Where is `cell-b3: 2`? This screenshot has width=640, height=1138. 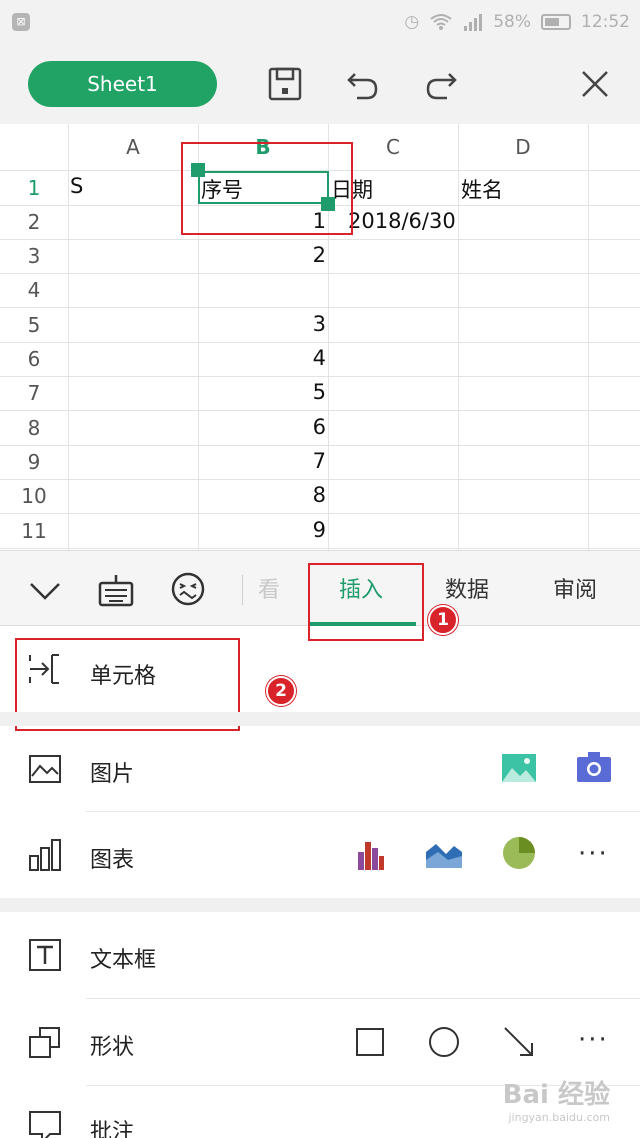
cell-b3: 2 is located at coordinates (262, 255).